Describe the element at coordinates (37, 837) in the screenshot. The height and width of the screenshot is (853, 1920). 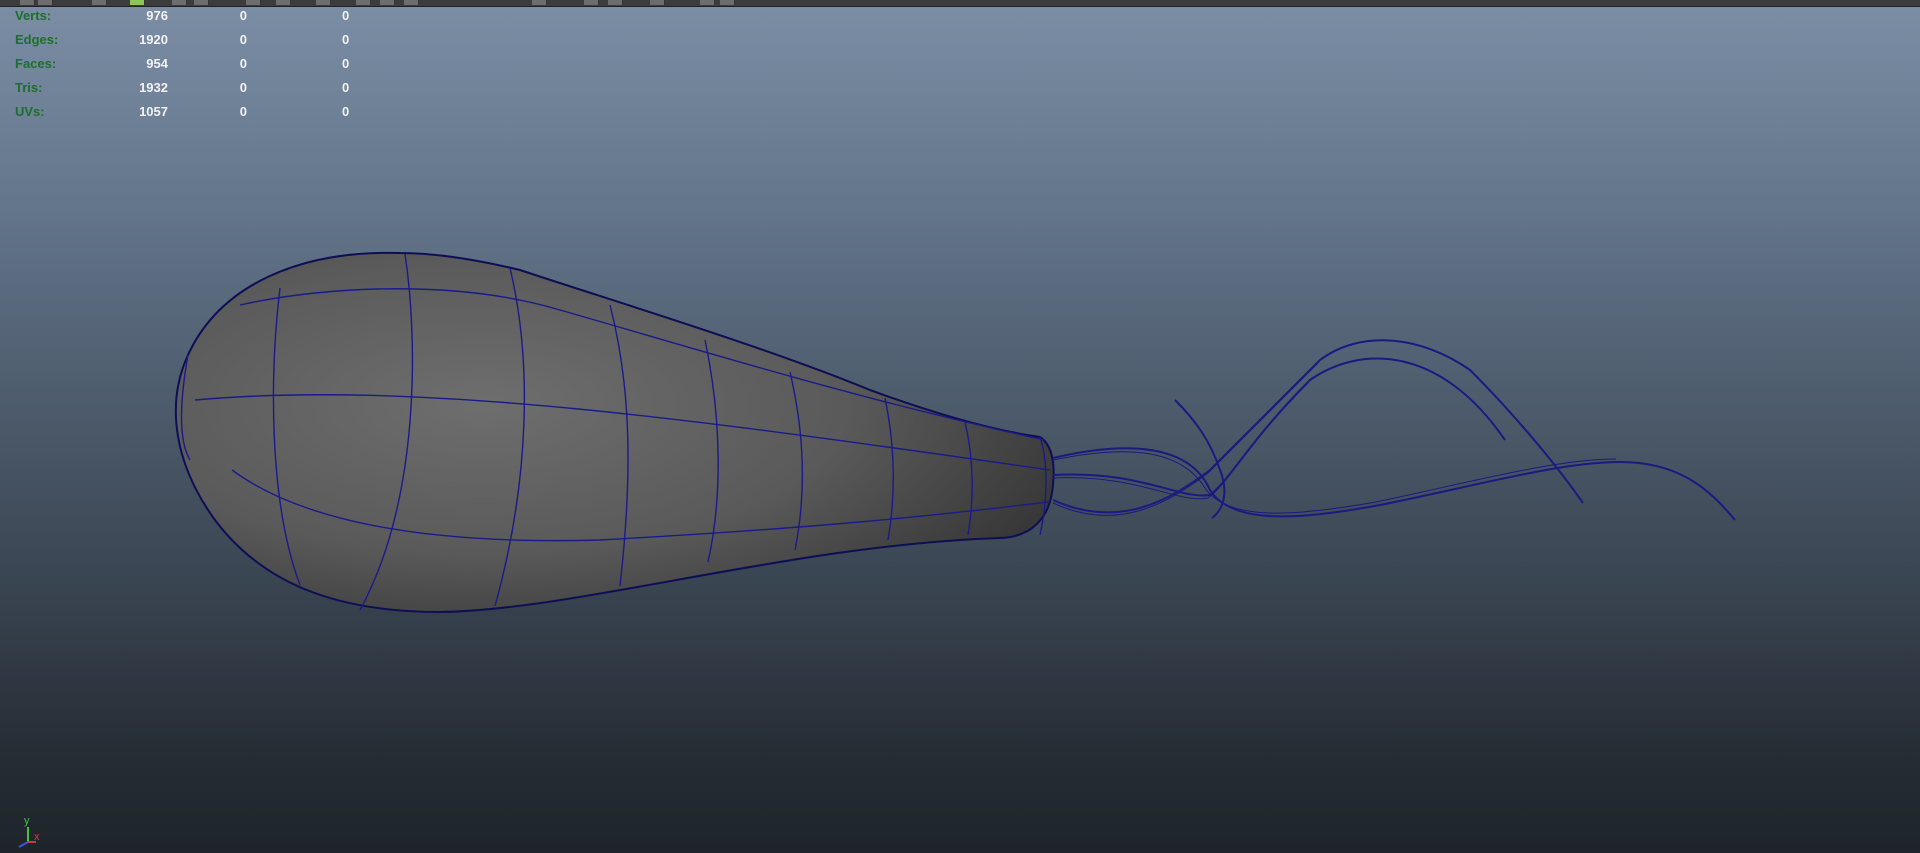
I see `axis-x-label: x` at that location.